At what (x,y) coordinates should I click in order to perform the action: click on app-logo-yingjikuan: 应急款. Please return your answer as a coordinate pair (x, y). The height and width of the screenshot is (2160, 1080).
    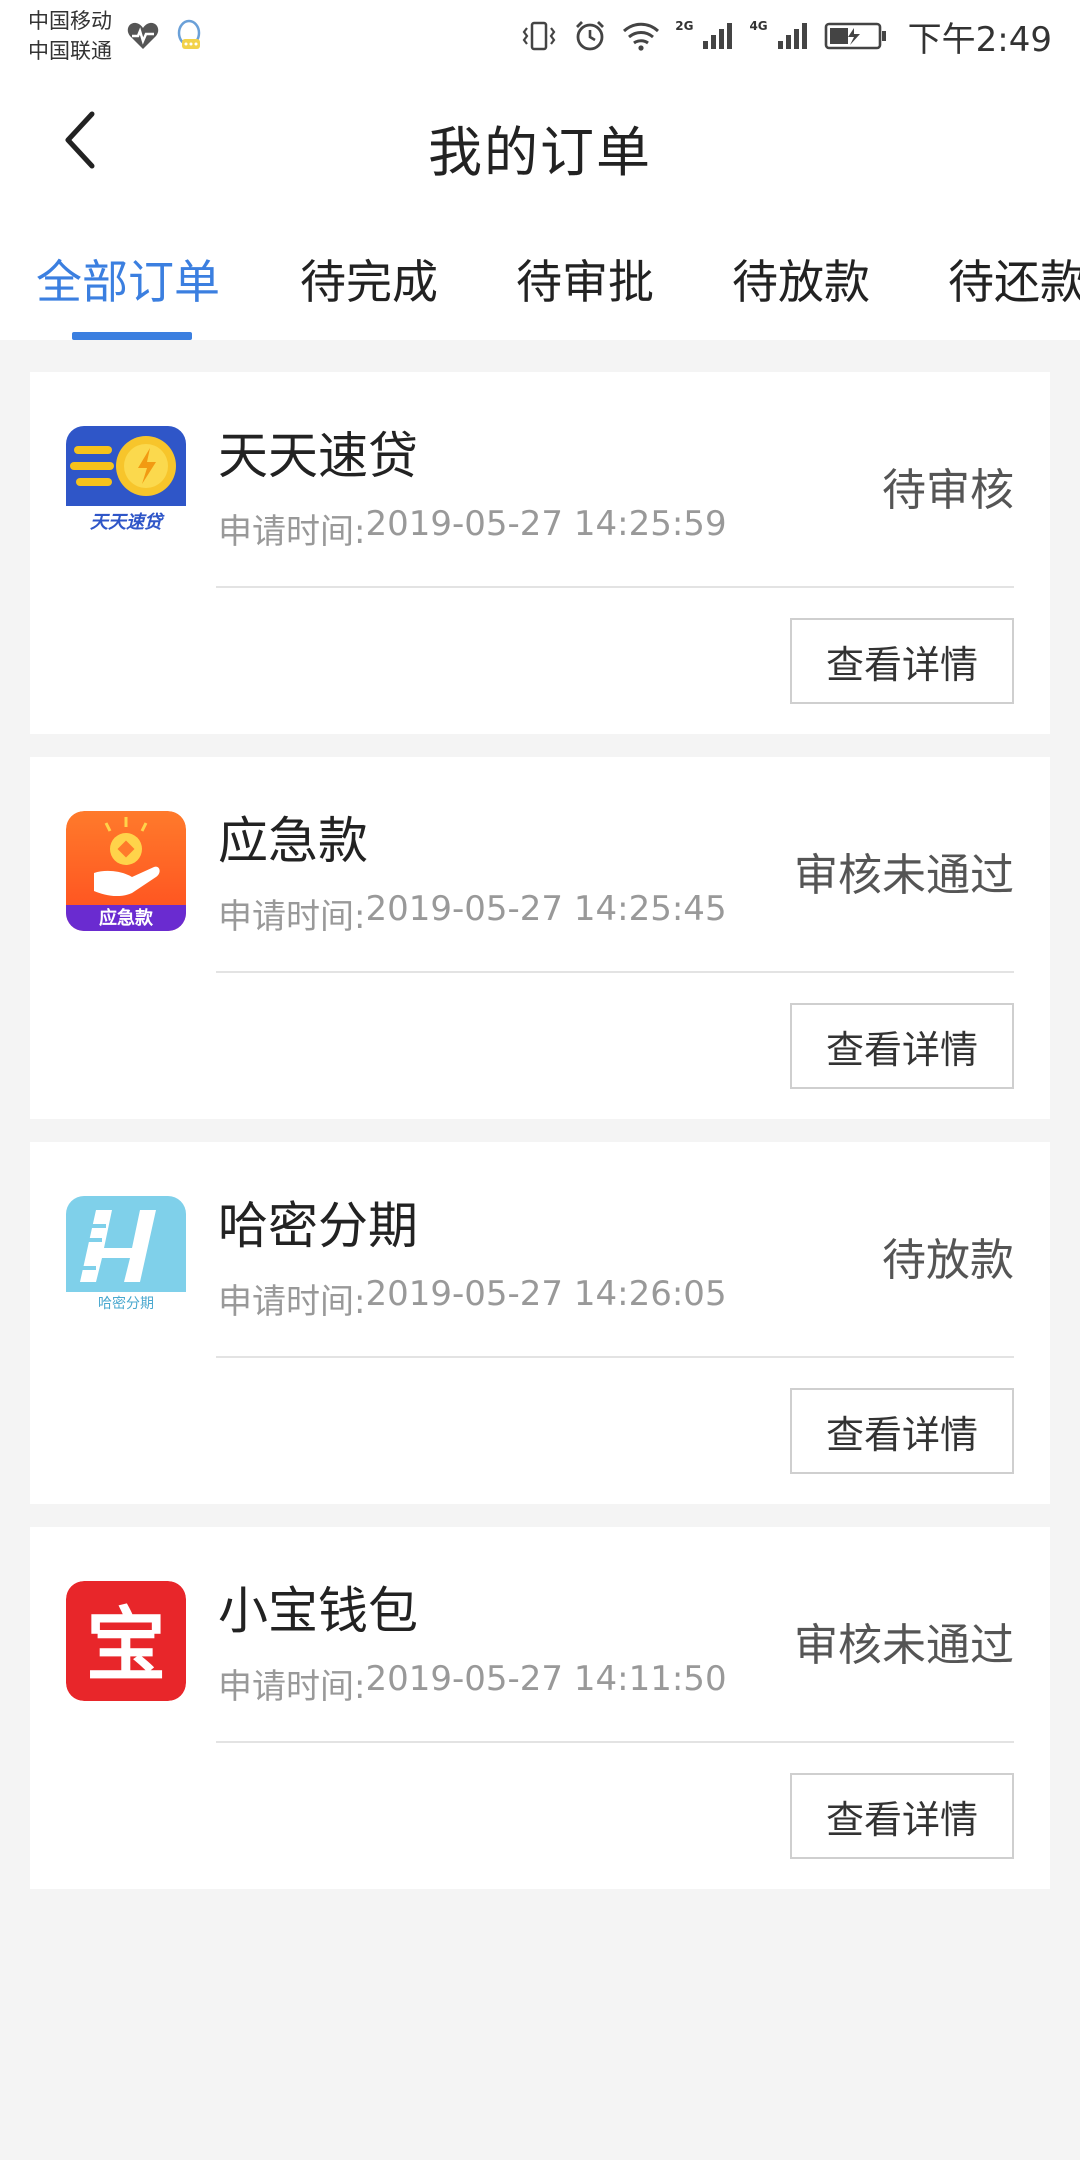
    Looking at the image, I should click on (126, 871).